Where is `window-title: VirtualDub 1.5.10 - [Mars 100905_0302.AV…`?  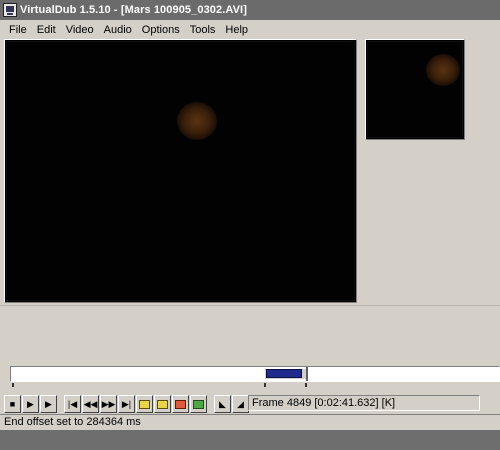
window-title: VirtualDub 1.5.10 - [Mars 100905_0302.AV… is located at coordinates (133, 10).